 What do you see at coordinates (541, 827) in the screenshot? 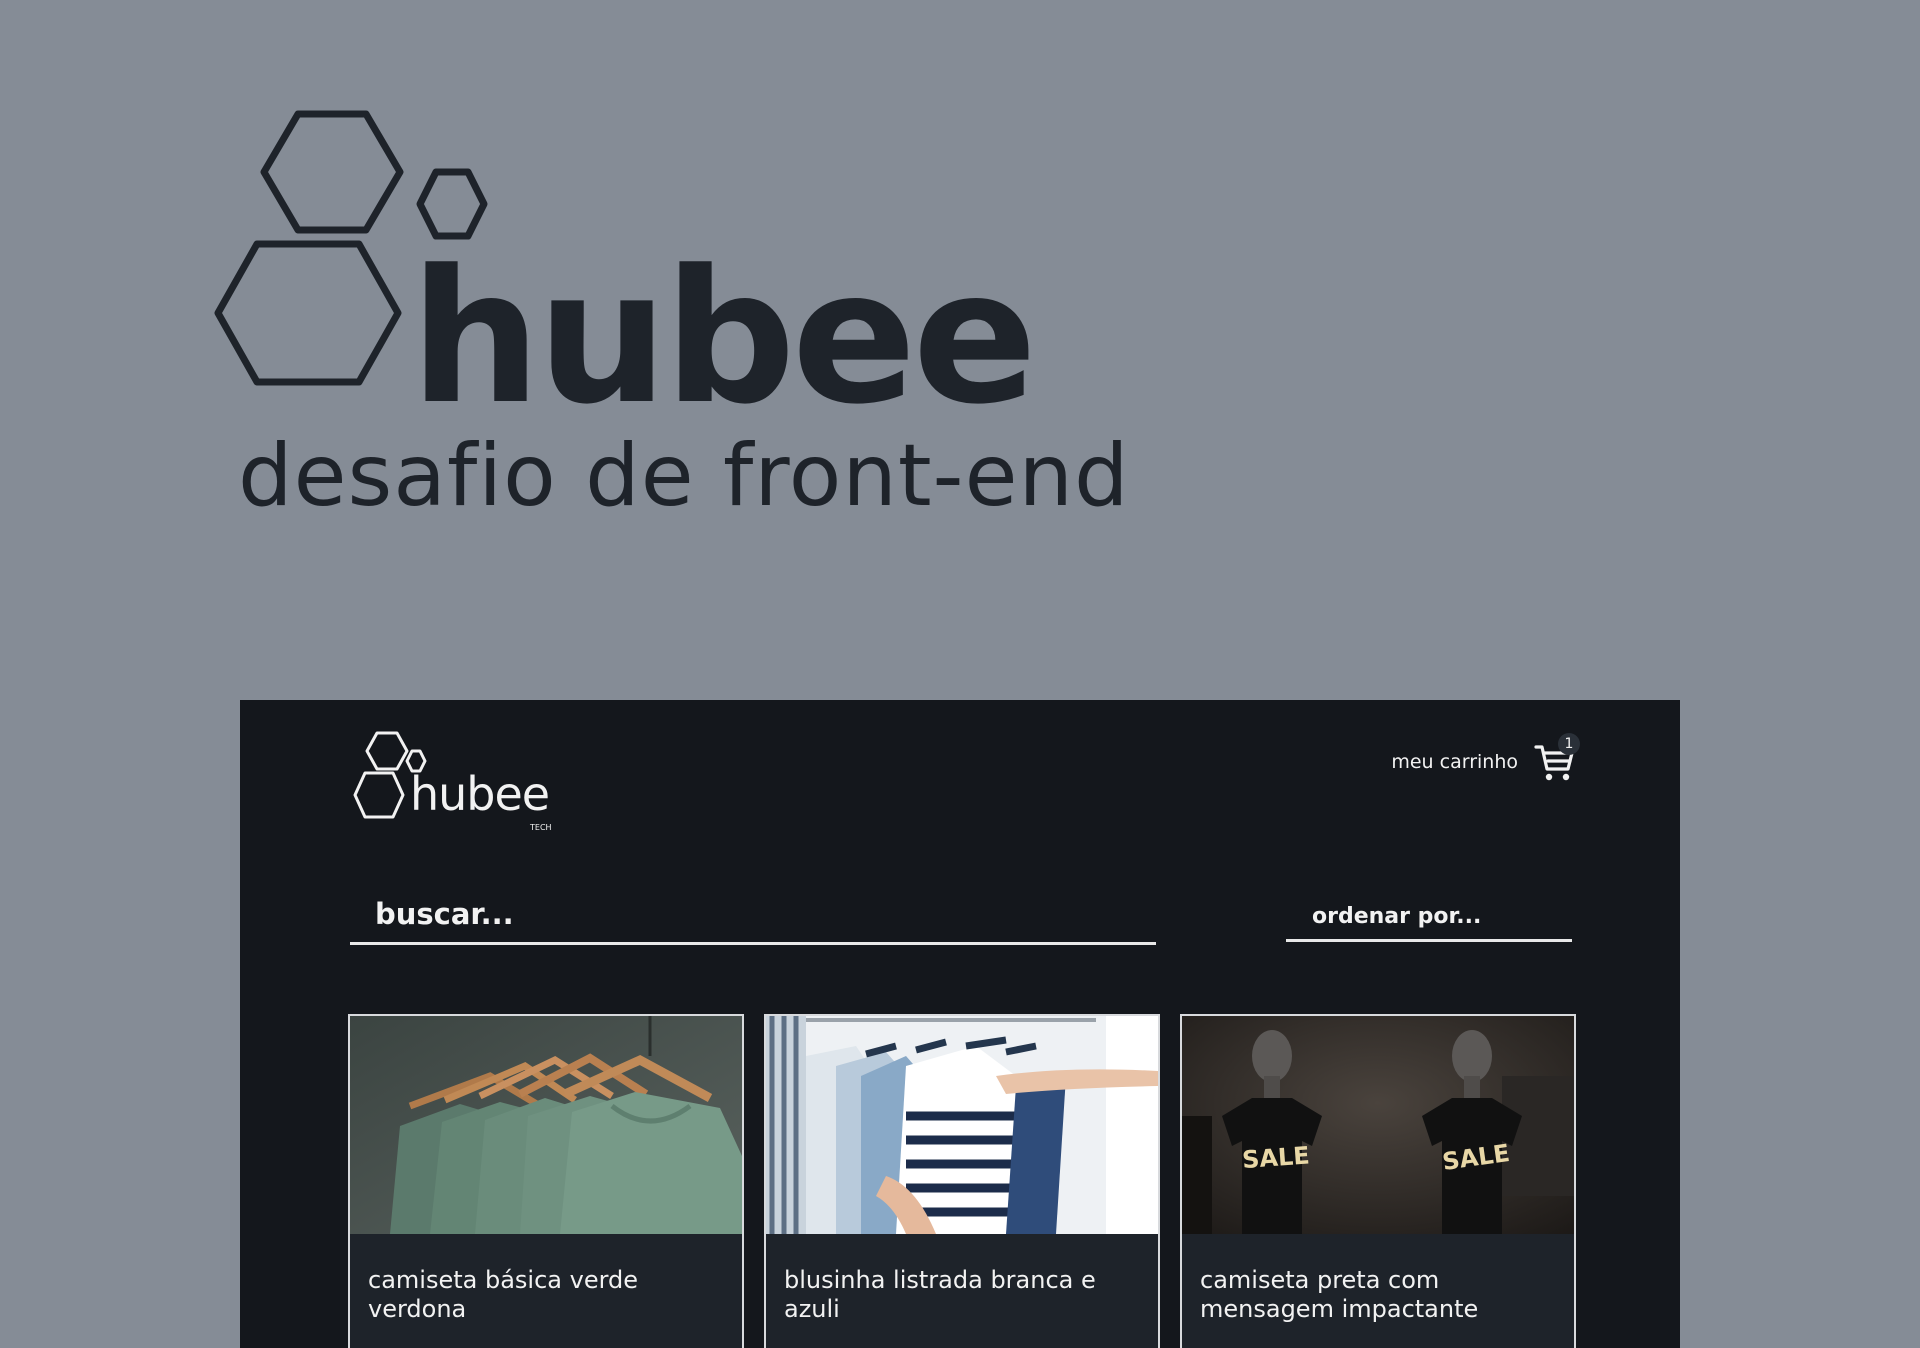
I see `store-tag: TECH` at bounding box center [541, 827].